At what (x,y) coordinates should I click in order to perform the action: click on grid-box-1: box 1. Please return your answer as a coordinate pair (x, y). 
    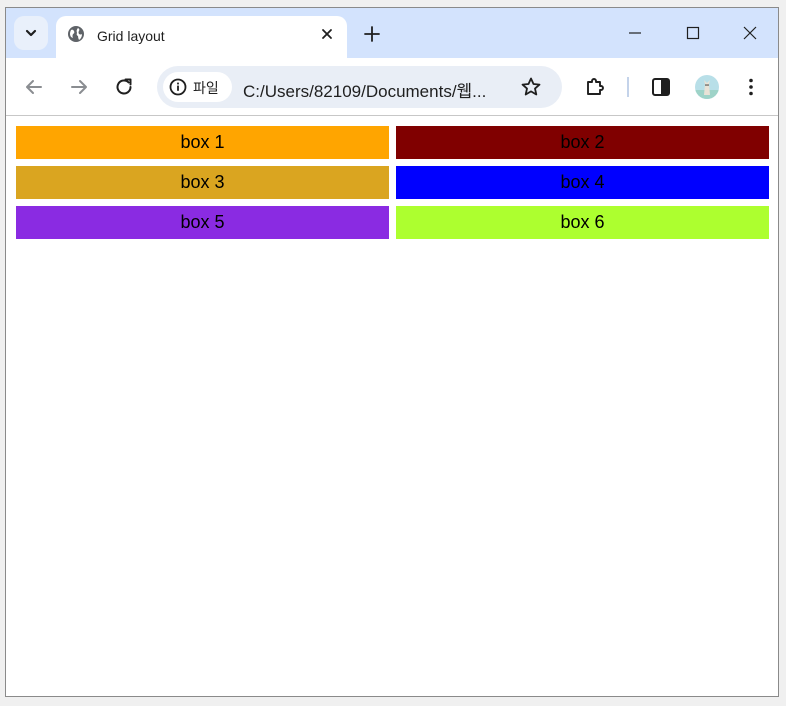
    Looking at the image, I should click on (202, 142).